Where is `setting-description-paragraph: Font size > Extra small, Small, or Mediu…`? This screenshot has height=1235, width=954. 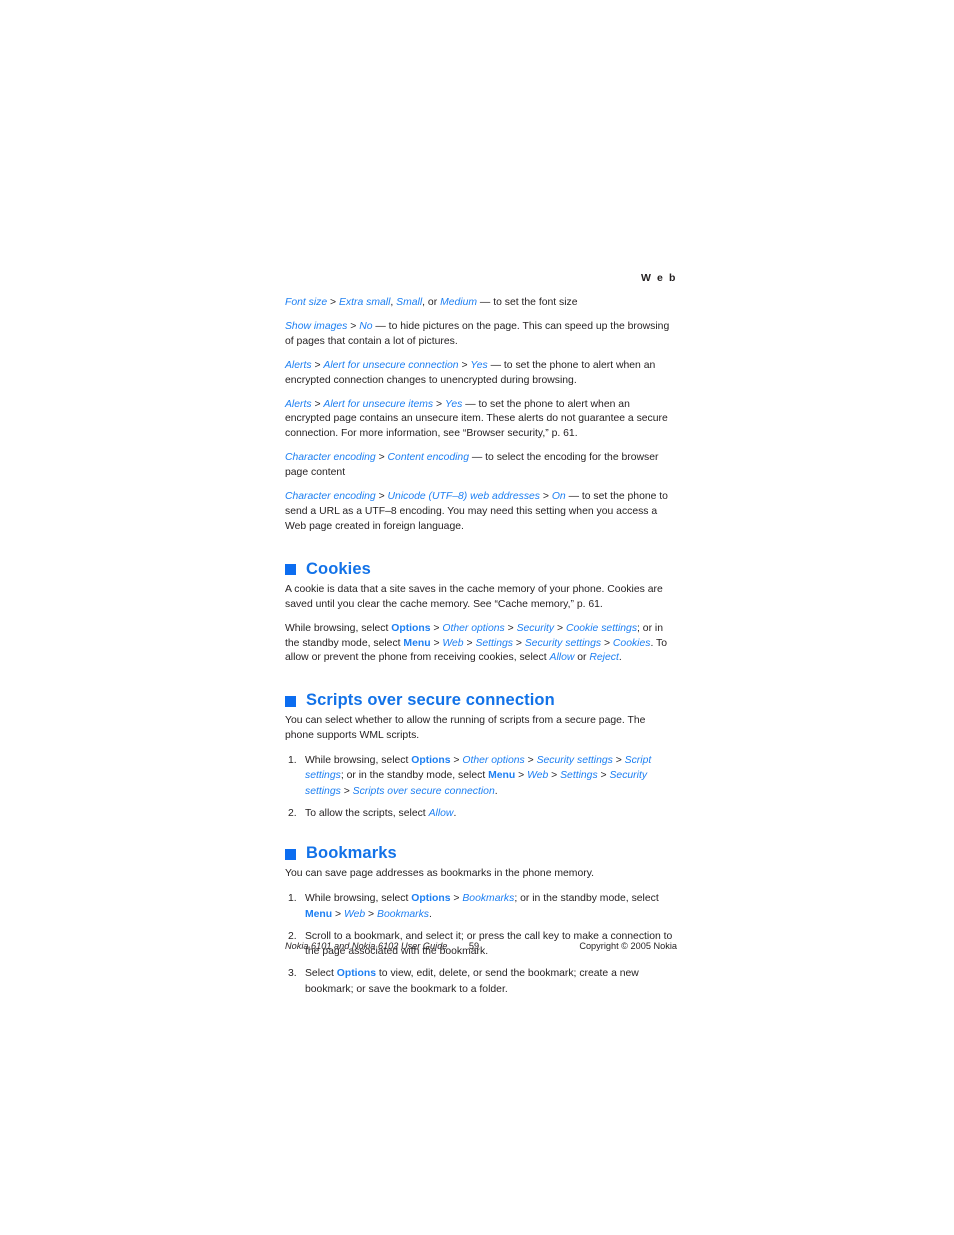 setting-description-paragraph: Font size > Extra small, Small, or Mediu… is located at coordinates (481, 303).